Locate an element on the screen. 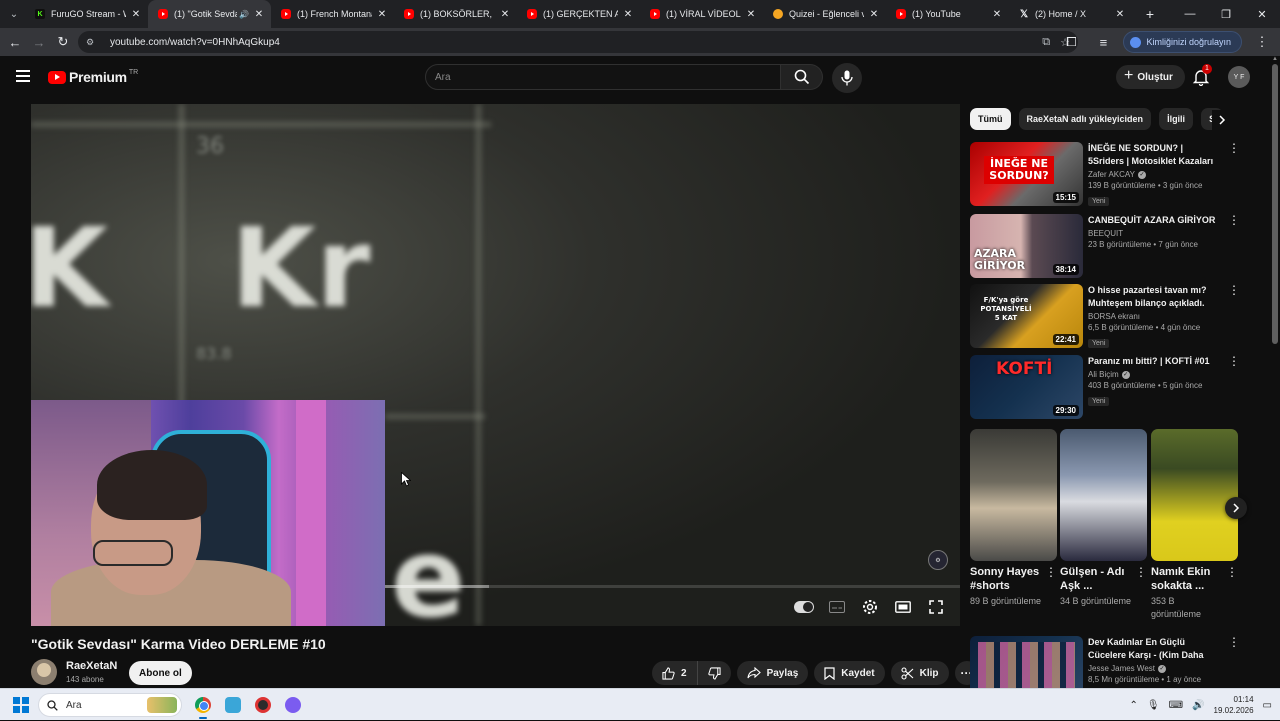 The height and width of the screenshot is (721, 1280). filter-chip: RaeXetaN adlı yükleyiciden is located at coordinates (1085, 119).